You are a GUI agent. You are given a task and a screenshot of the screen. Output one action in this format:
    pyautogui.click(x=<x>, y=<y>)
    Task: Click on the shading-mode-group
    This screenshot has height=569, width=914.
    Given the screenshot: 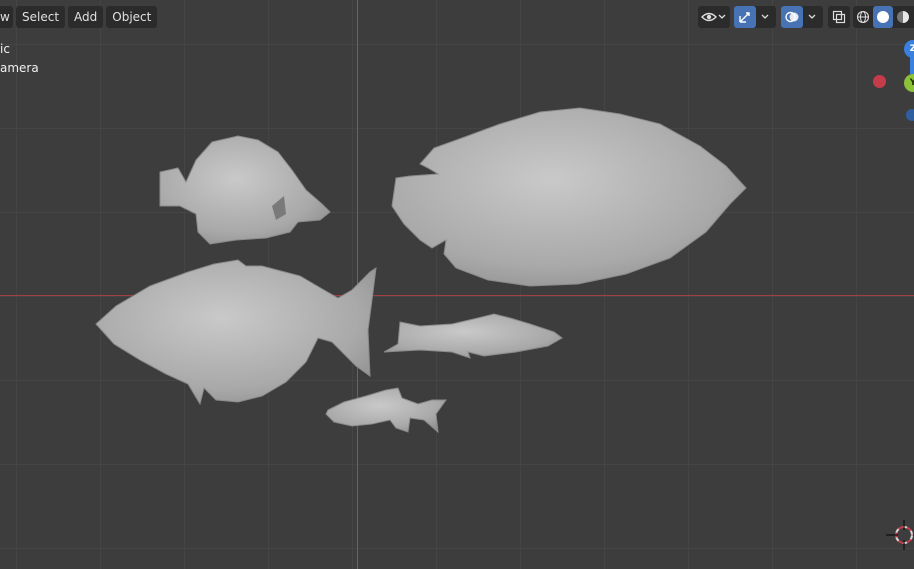 What is the action you would take?
    pyautogui.click(x=883, y=17)
    